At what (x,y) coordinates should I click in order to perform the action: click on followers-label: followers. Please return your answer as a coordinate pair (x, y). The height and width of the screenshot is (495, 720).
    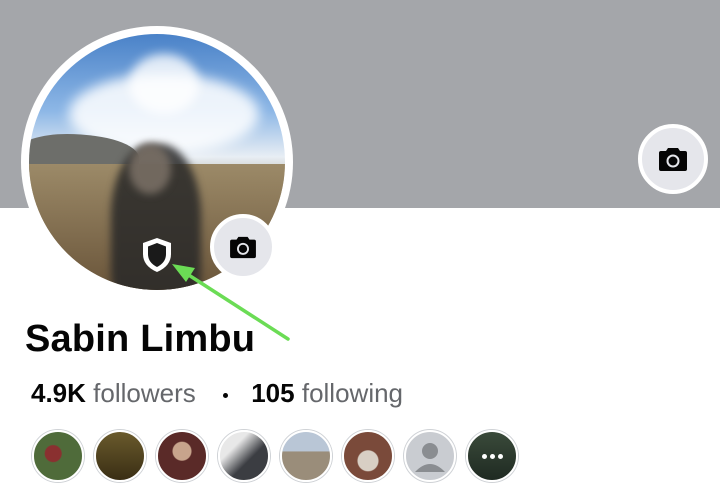
    Looking at the image, I should click on (144, 393).